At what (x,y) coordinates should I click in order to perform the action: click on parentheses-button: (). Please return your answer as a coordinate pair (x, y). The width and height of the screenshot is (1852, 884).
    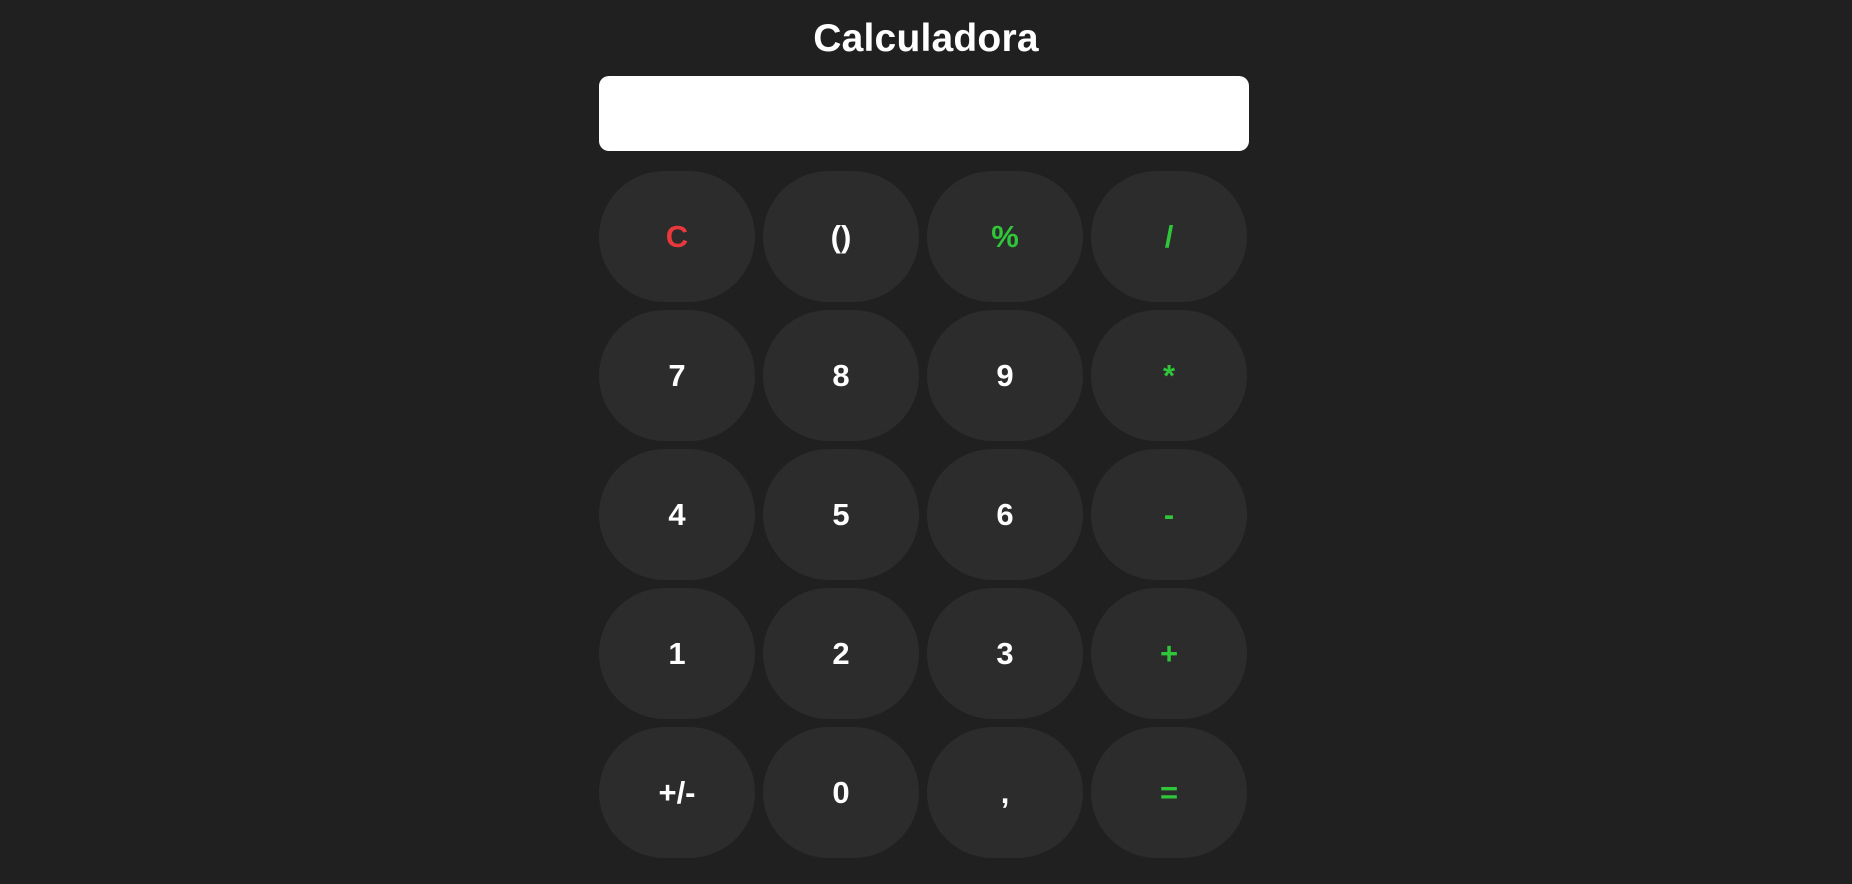
    Looking at the image, I should click on (841, 236).